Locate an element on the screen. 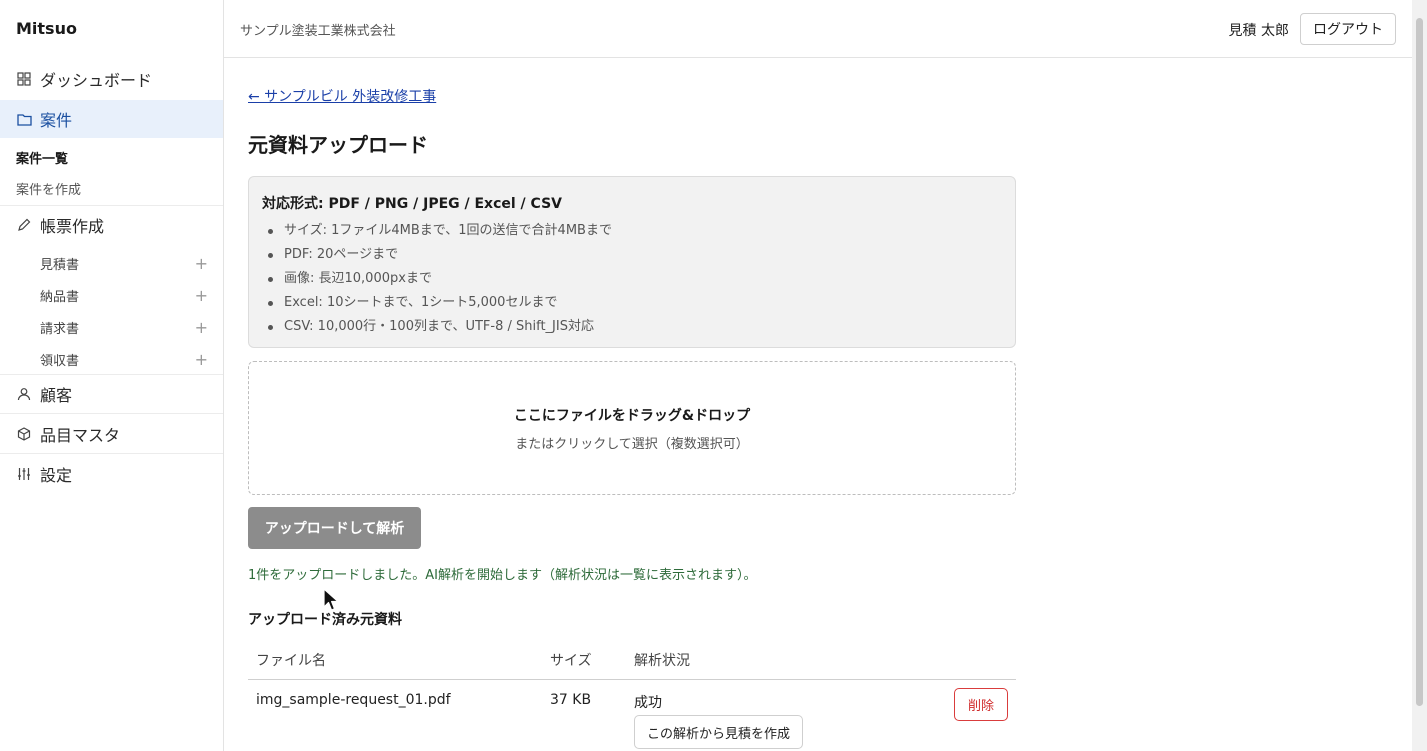 Image resolution: width=1427 pixels, height=751 pixels. form-label: 請求書 is located at coordinates (60, 329).